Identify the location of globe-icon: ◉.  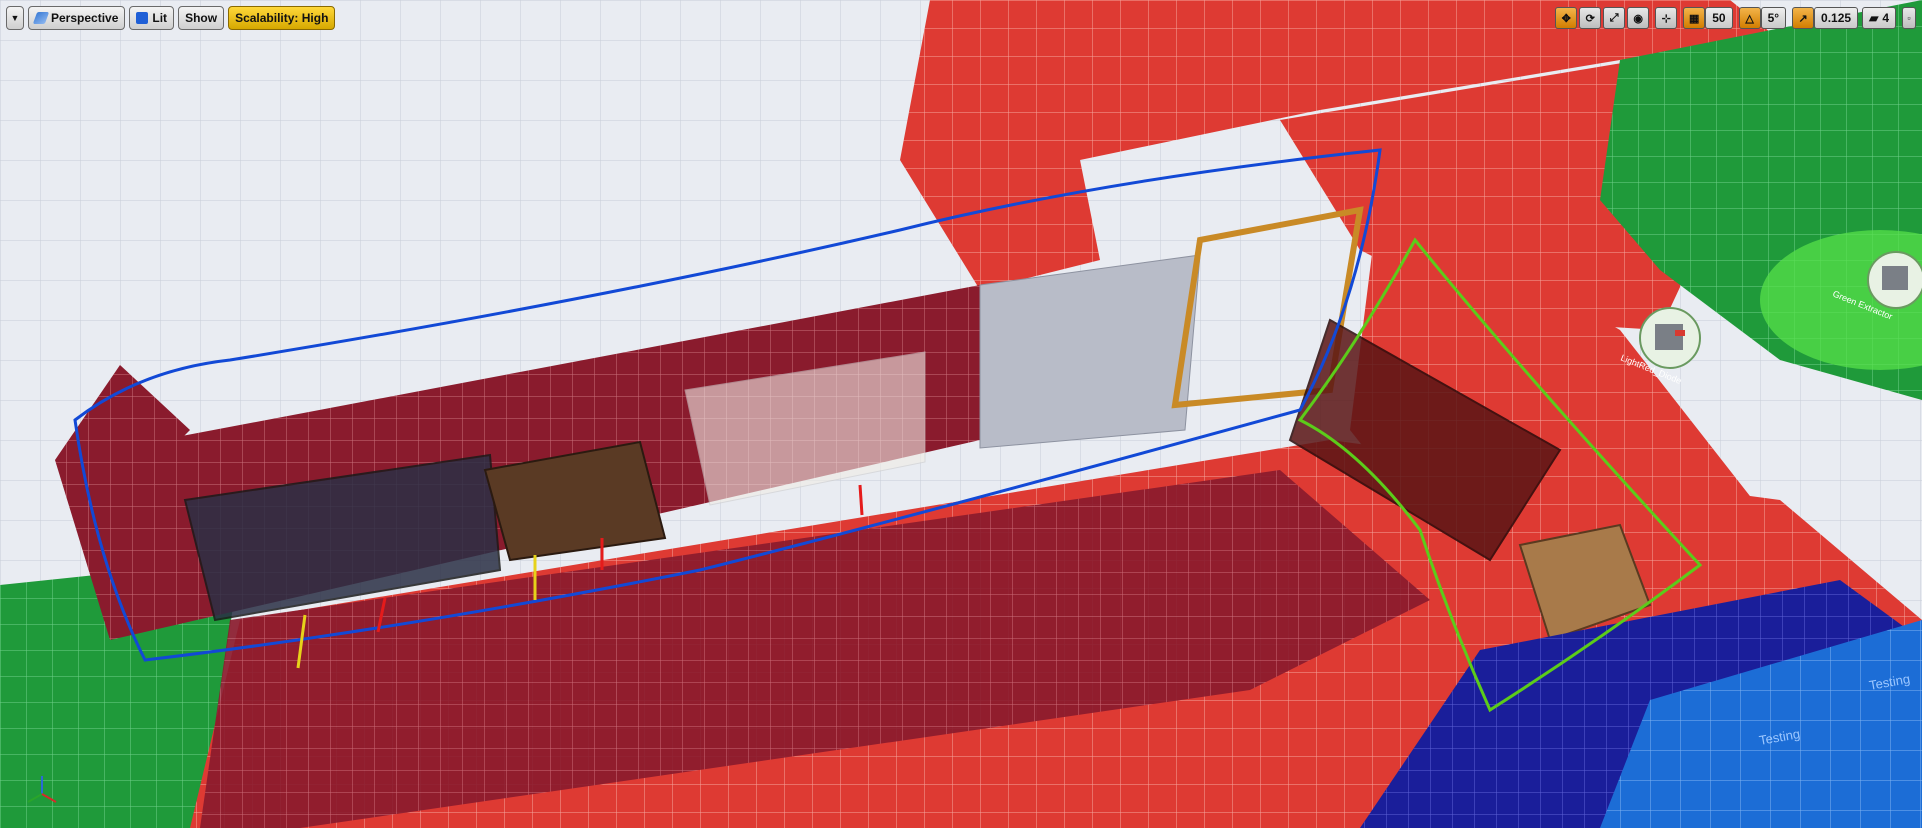
(1638, 18).